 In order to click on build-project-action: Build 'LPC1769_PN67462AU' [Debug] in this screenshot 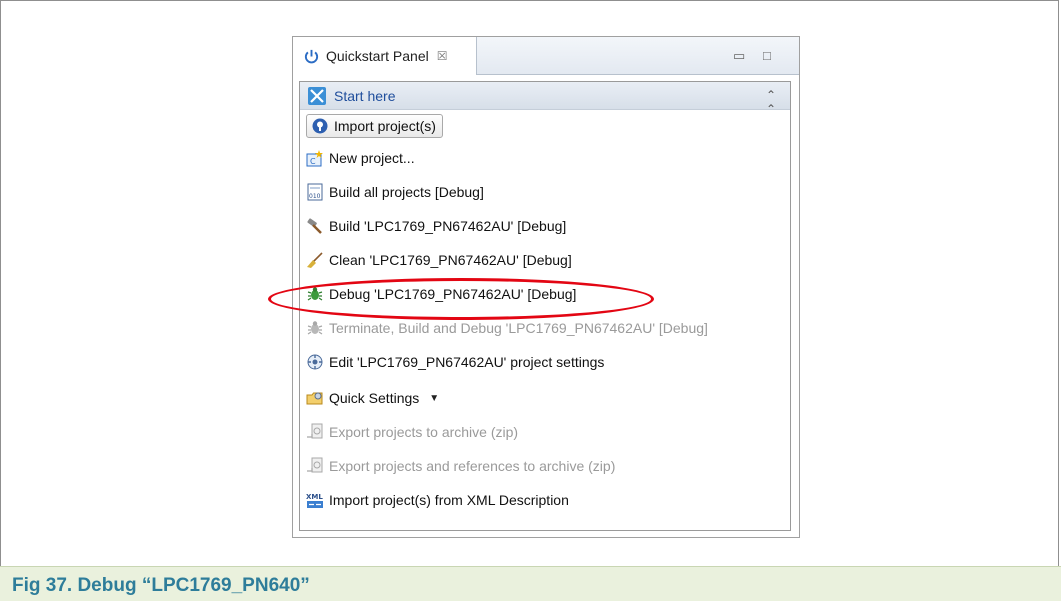, I will do `click(436, 226)`.